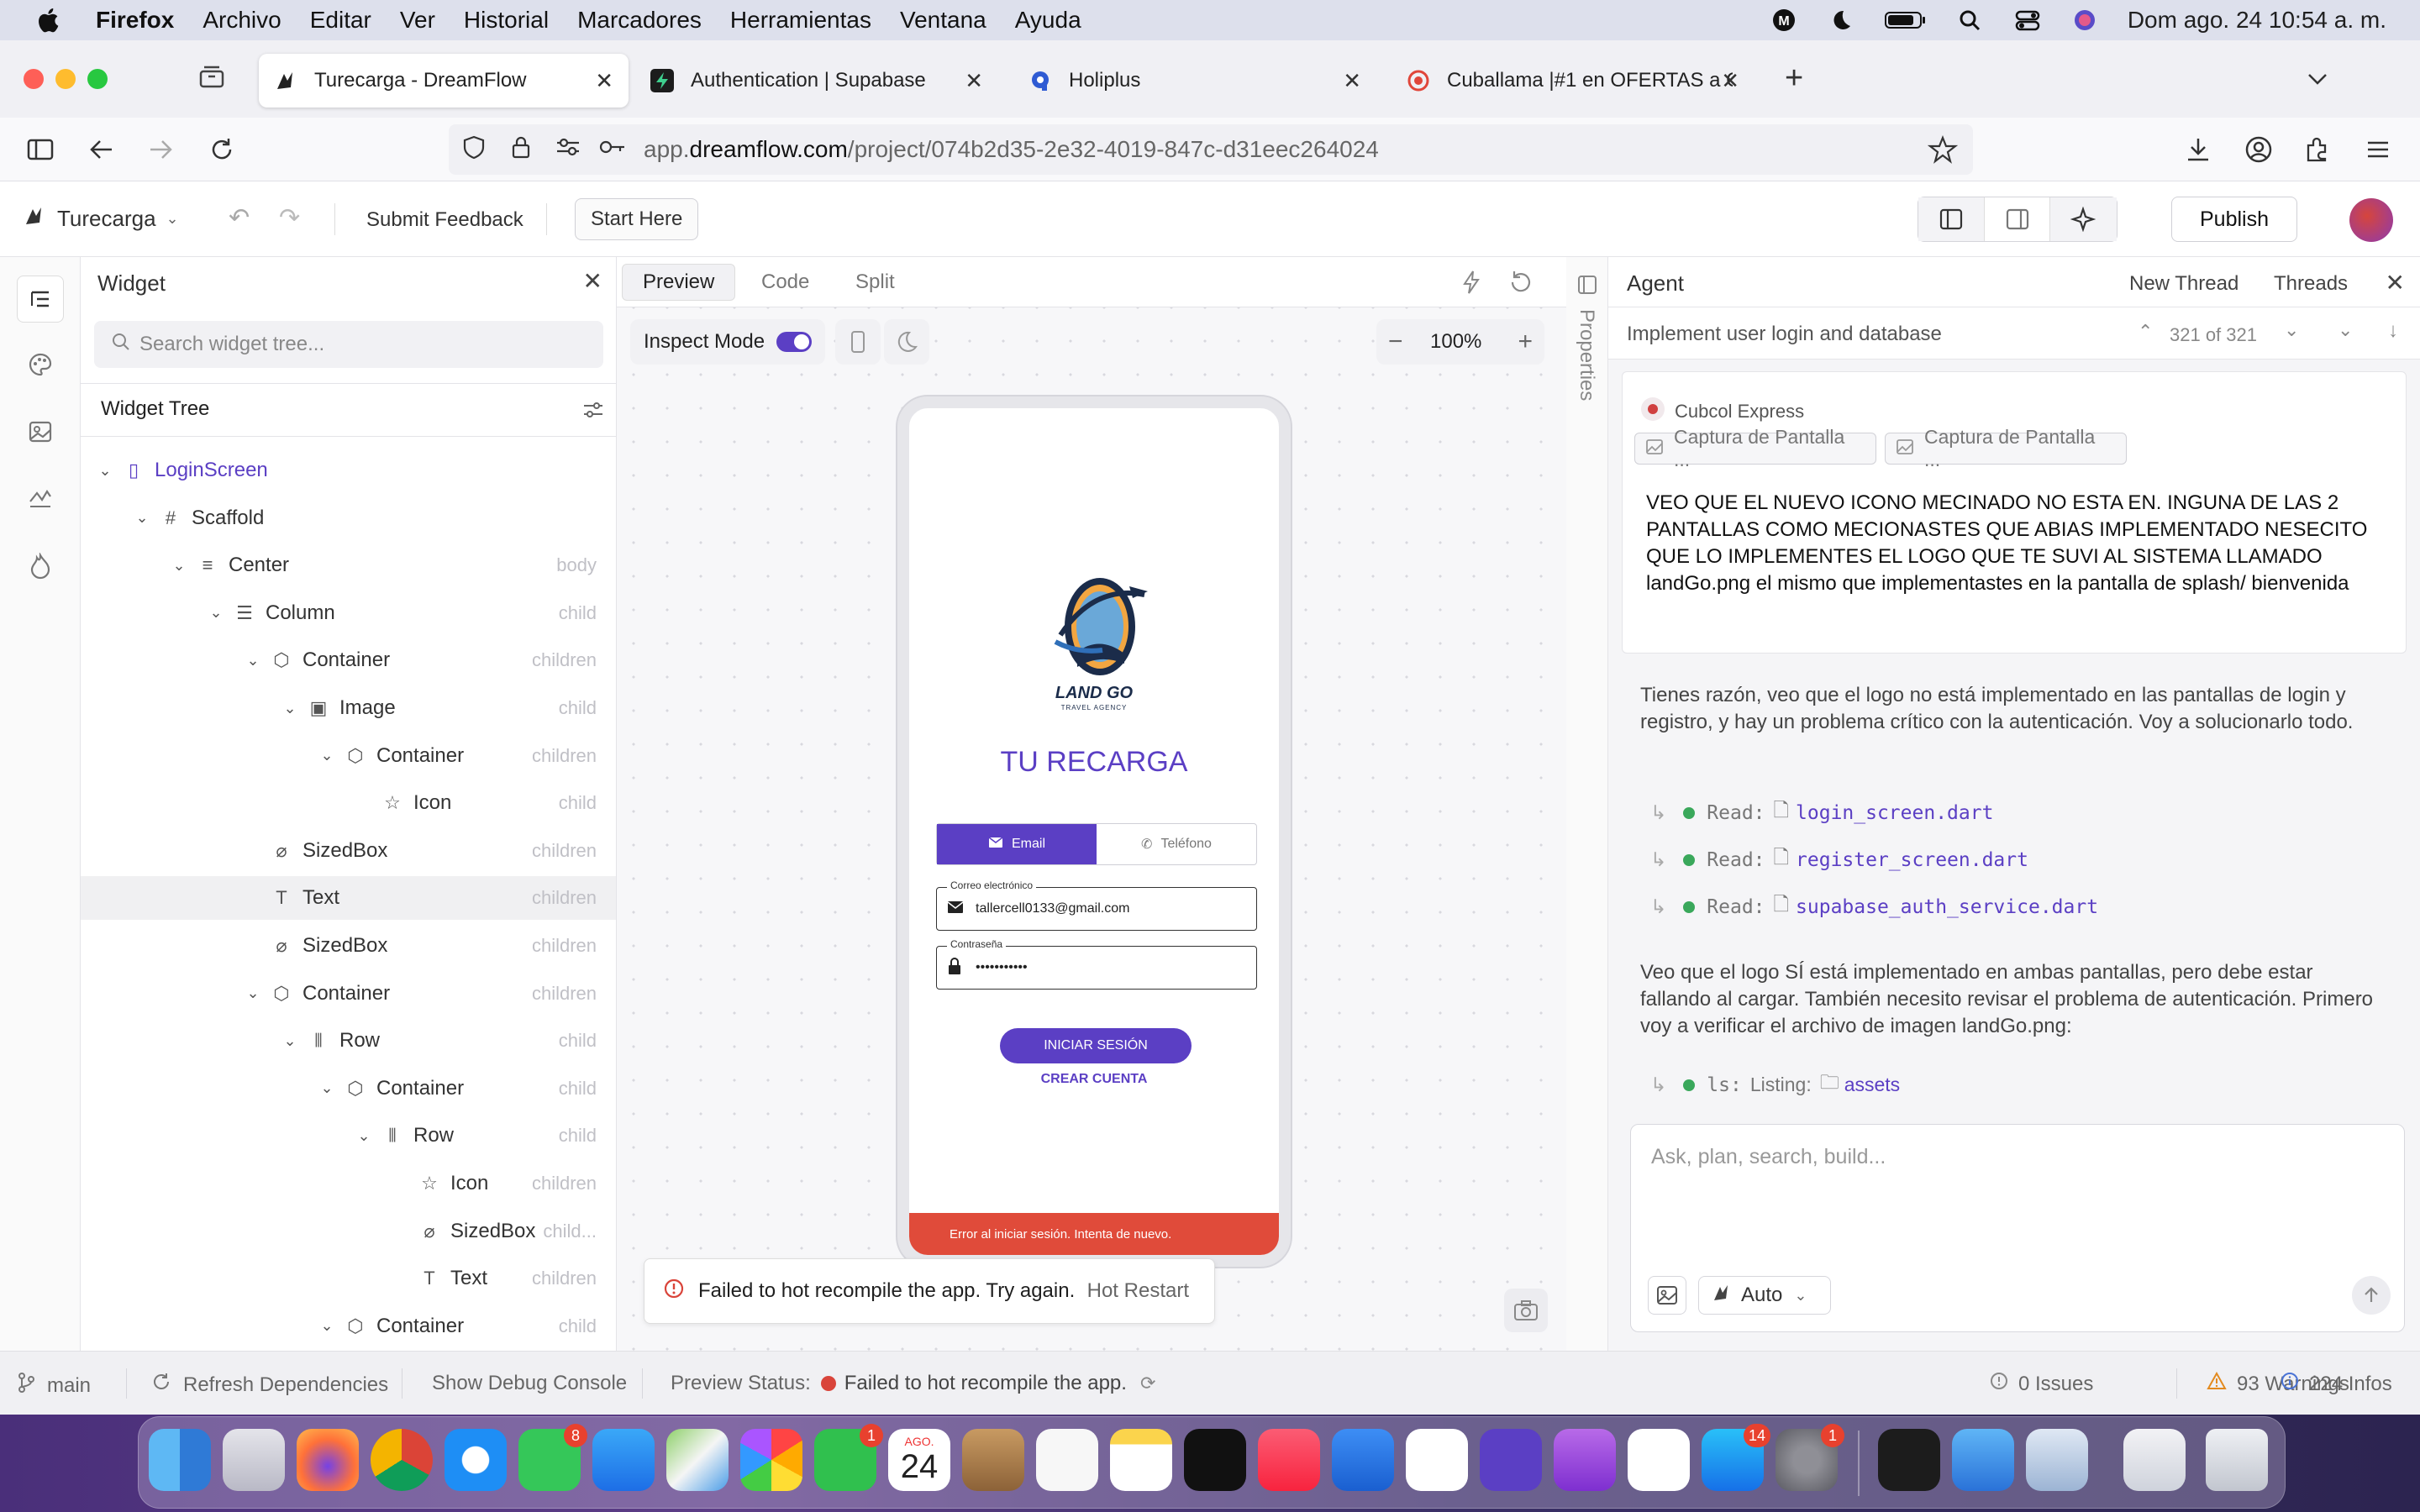  I want to click on show-debug-console-button: Show Debug Console, so click(529, 1383).